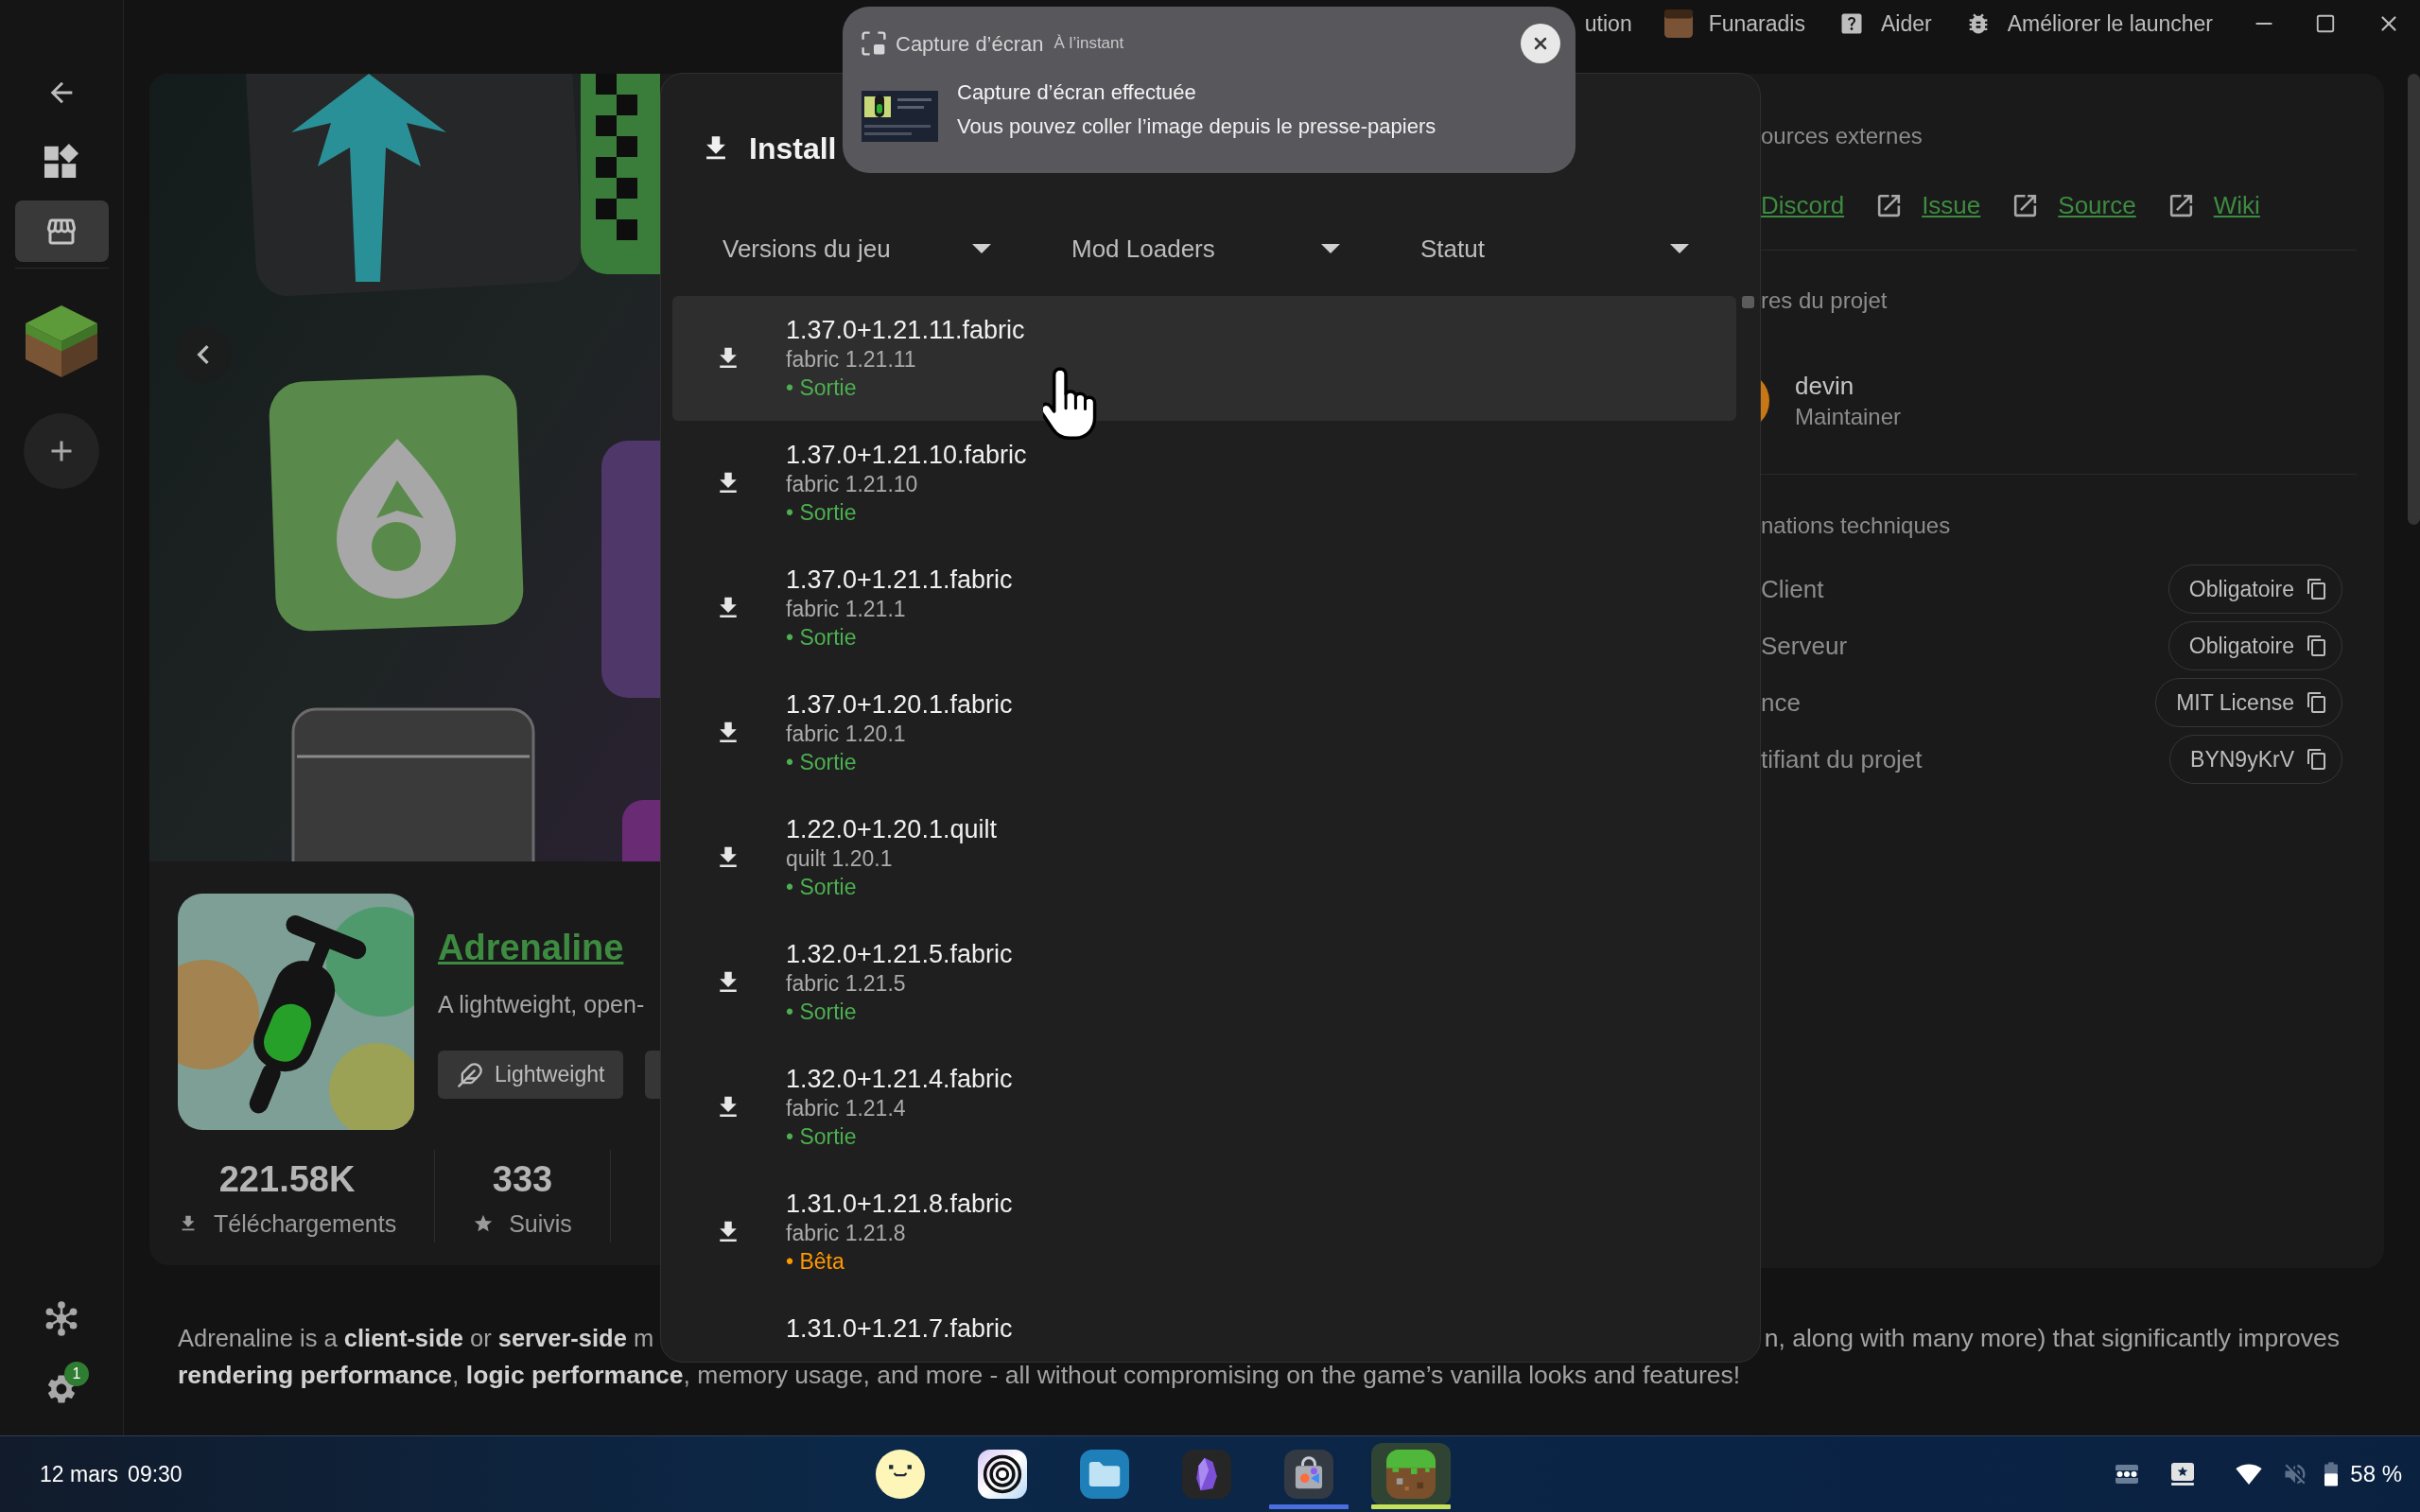 The image size is (2420, 1512). Describe the element at coordinates (874, 43) in the screenshot. I see `screenshot-icon` at that location.